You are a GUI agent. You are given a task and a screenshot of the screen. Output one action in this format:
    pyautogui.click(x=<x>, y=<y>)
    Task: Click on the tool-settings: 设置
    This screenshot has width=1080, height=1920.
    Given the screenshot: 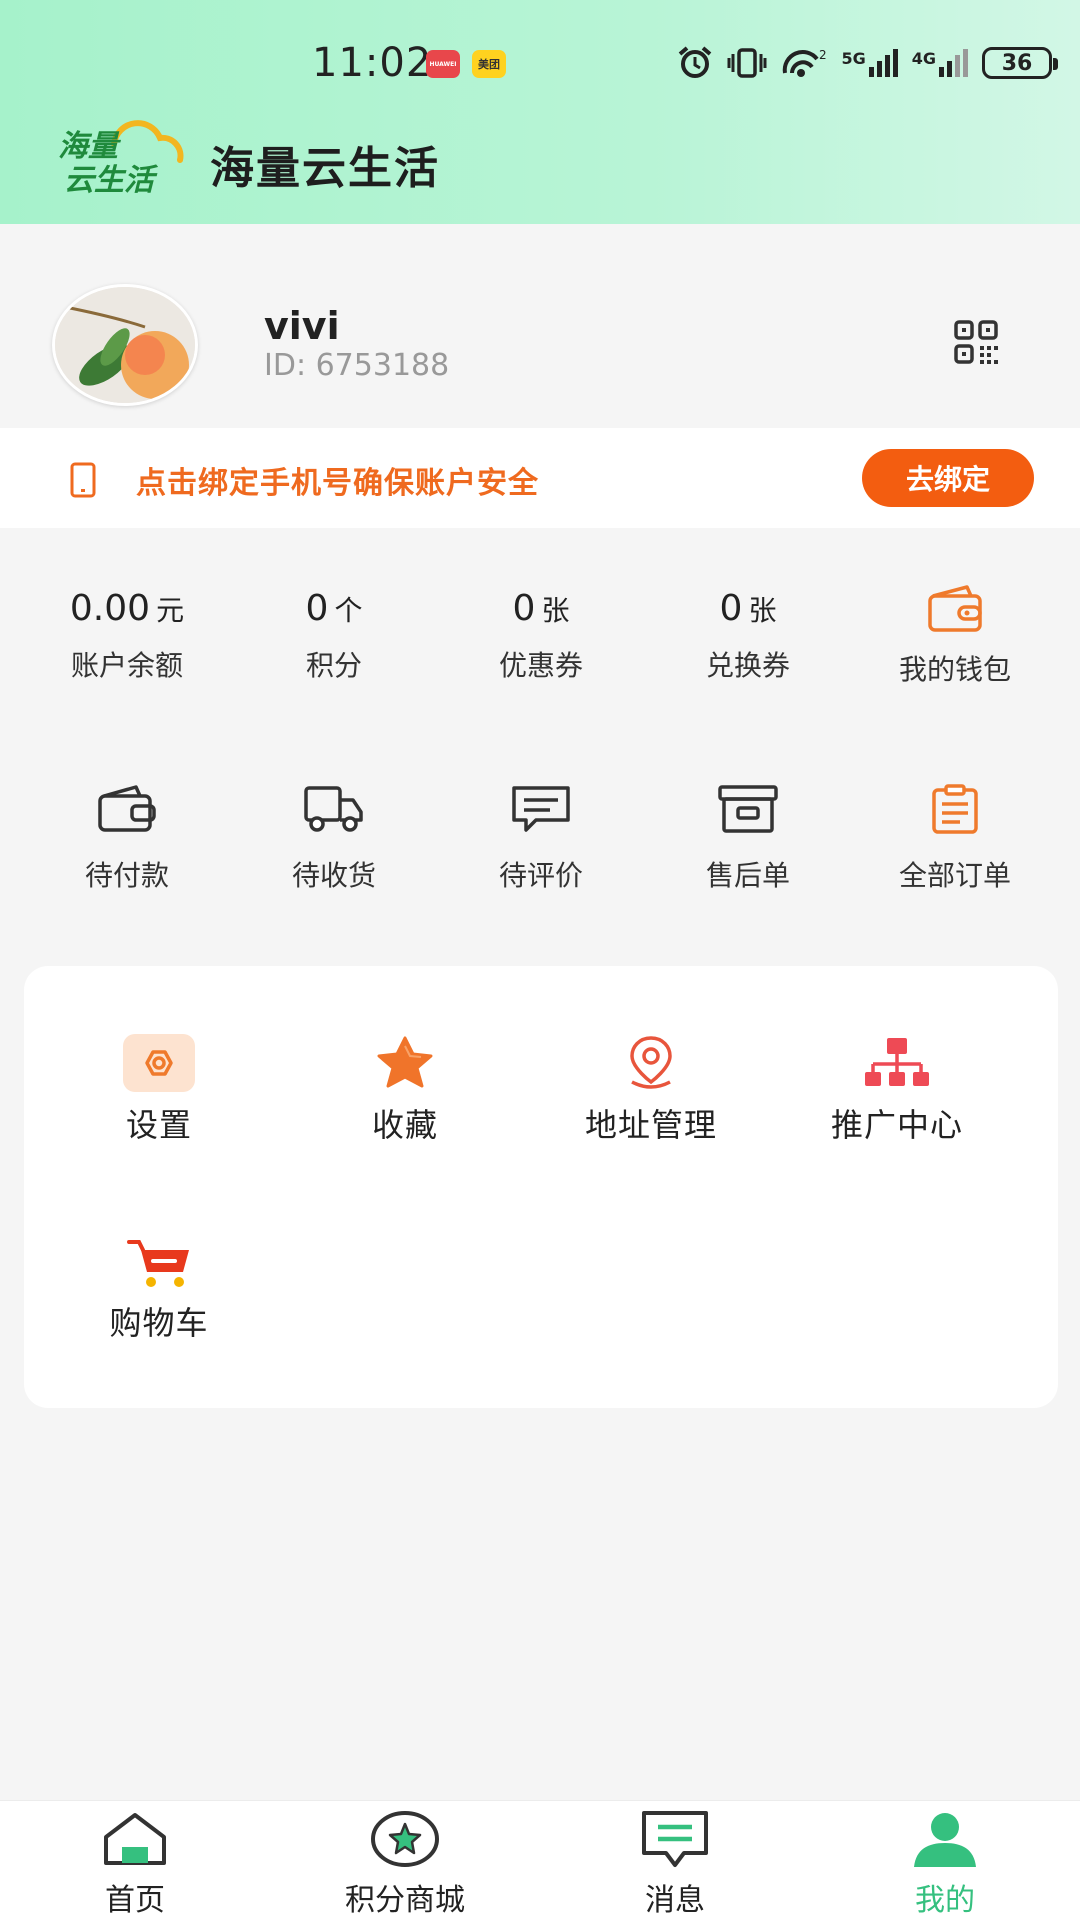 What is the action you would take?
    pyautogui.click(x=159, y=1090)
    